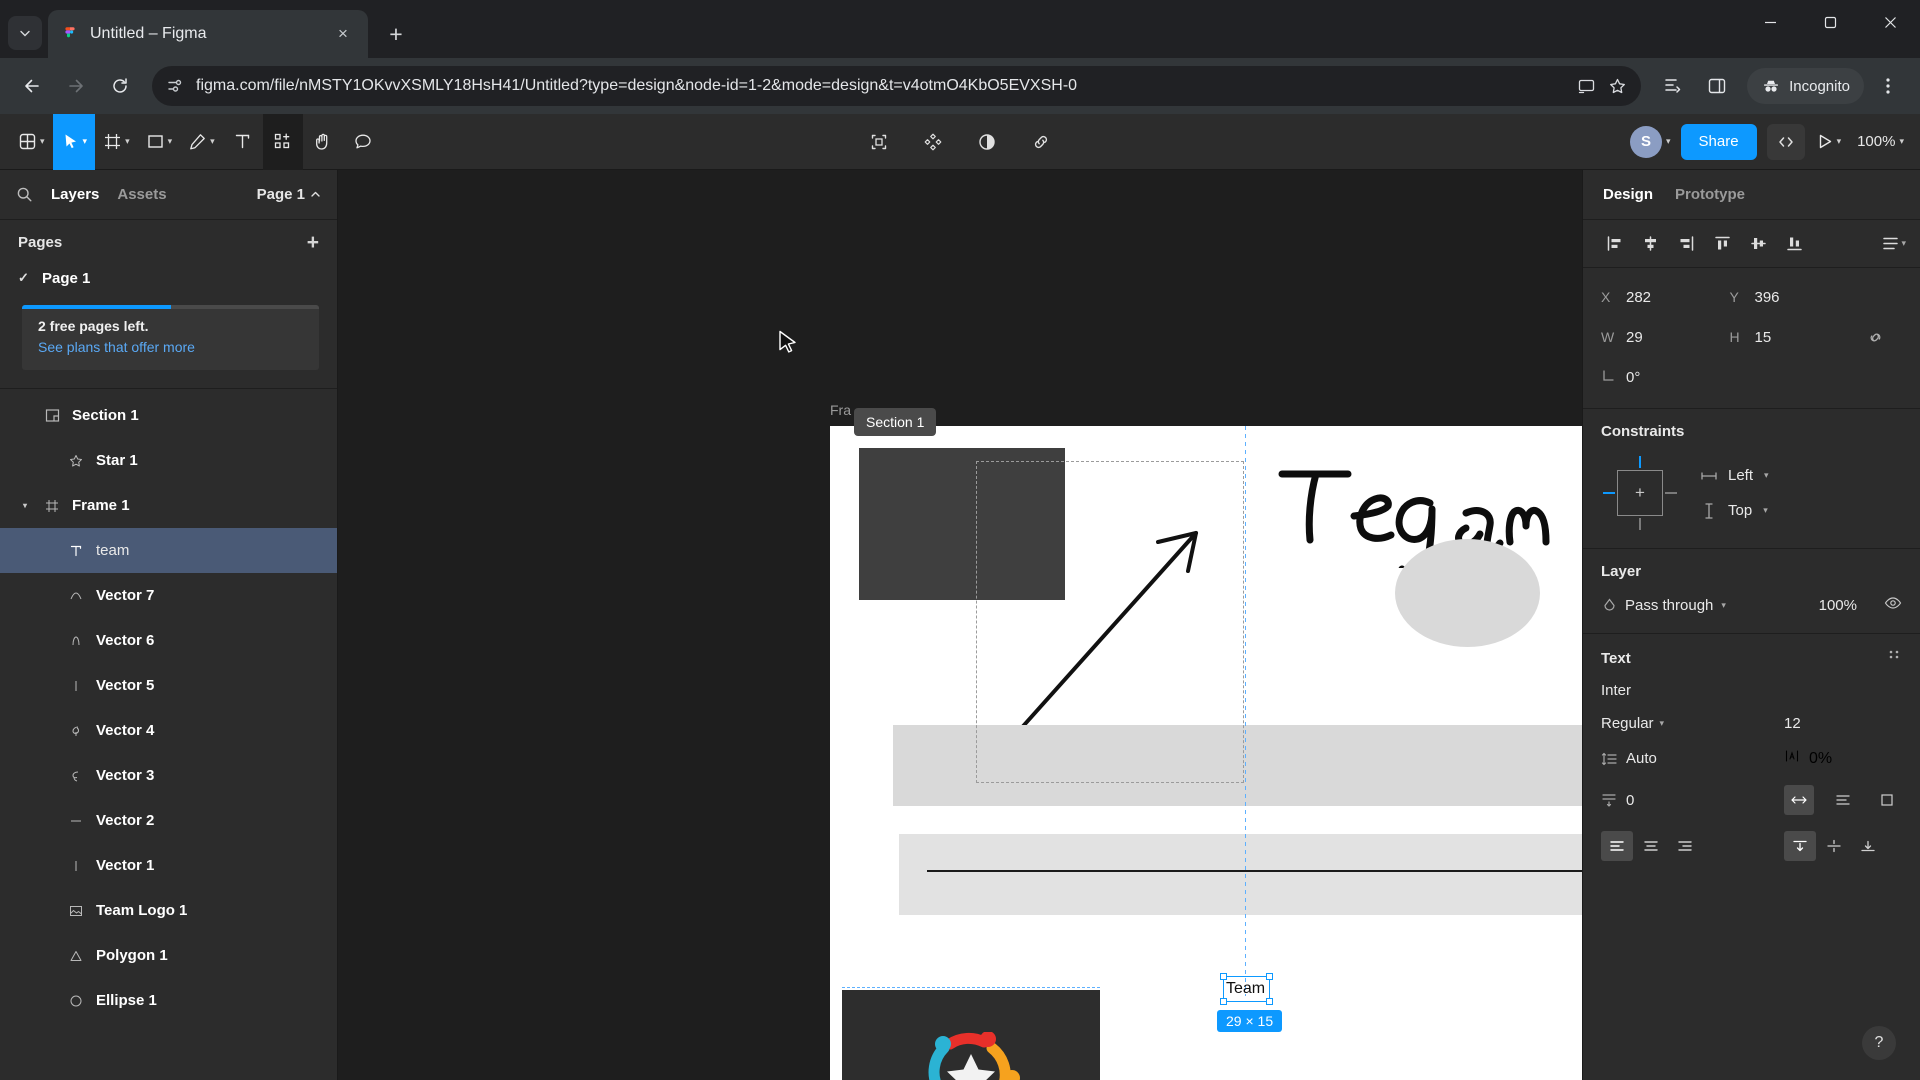 Image resolution: width=1920 pixels, height=1080 pixels. I want to click on layer-row: Polygon 1, so click(168, 955).